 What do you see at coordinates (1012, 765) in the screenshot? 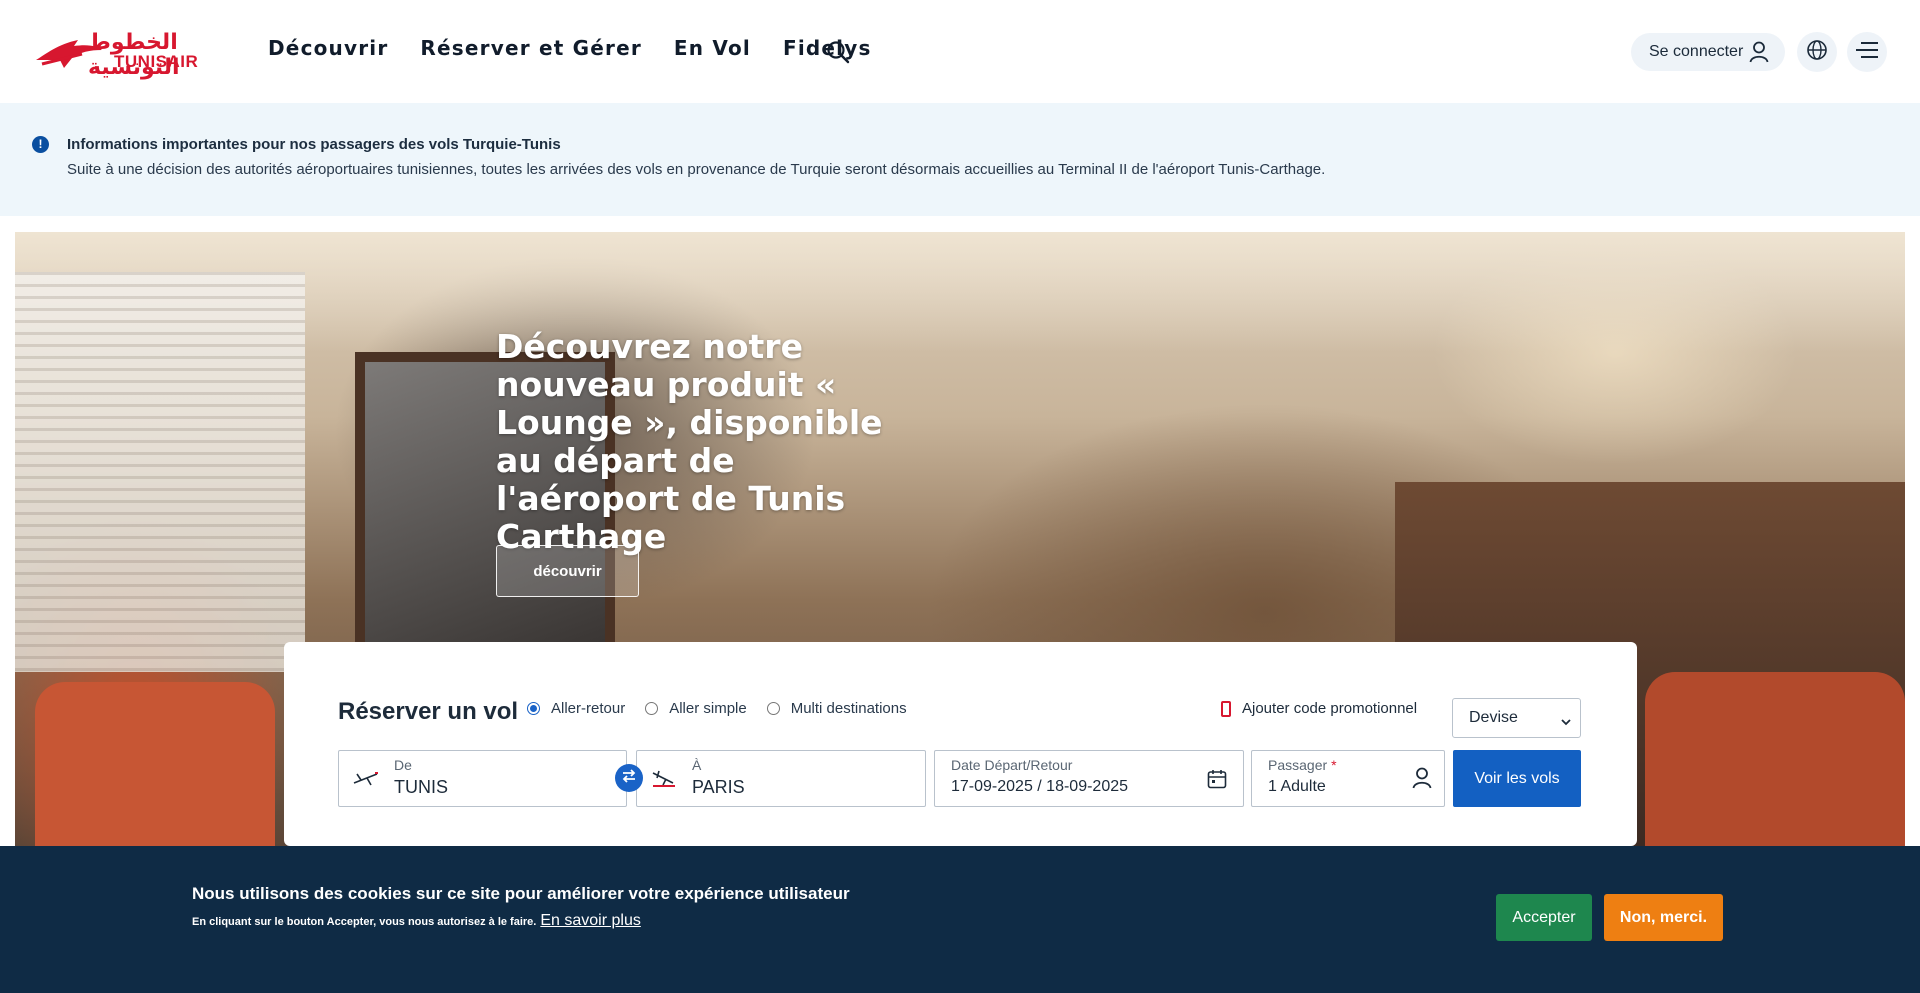
I see `dates-label: Date Départ/Retour` at bounding box center [1012, 765].